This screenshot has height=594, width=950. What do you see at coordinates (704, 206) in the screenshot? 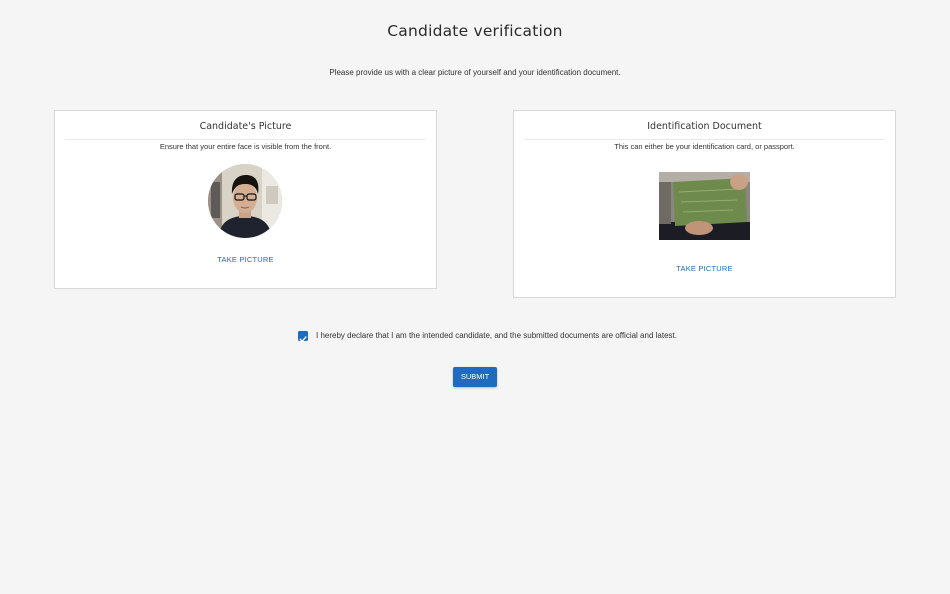
I see `document-photo` at bounding box center [704, 206].